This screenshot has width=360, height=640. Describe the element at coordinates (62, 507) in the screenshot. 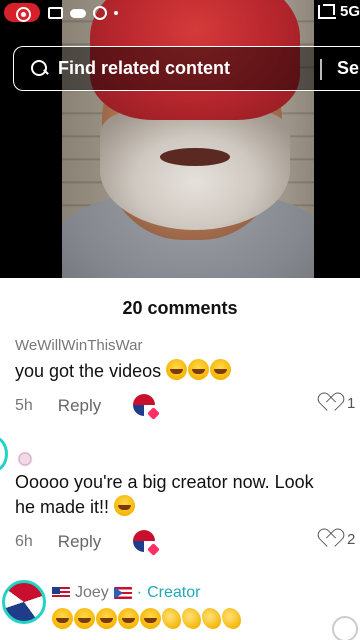

I see `comment-text-line2: he made it!!` at that location.